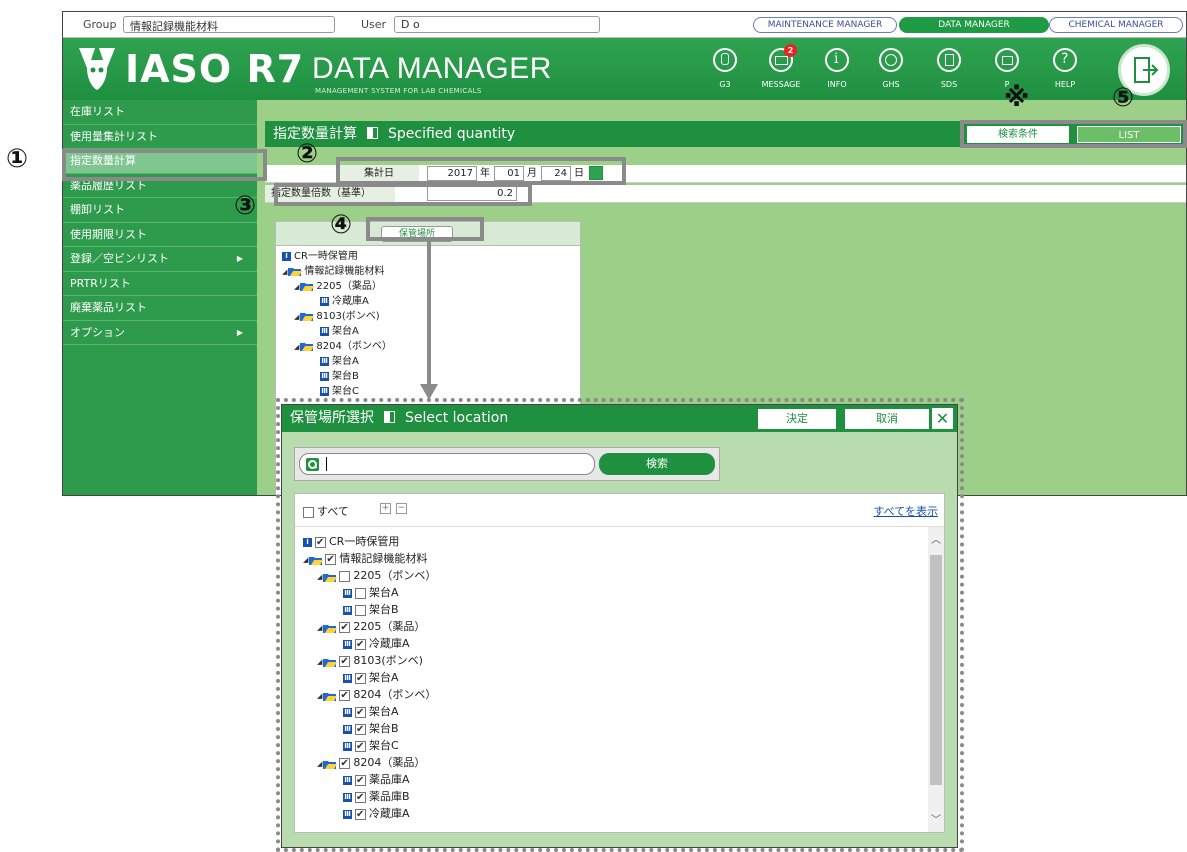  Describe the element at coordinates (371, 763) in the screenshot. I see `tree-item: ◢ 8204（薬品）` at that location.